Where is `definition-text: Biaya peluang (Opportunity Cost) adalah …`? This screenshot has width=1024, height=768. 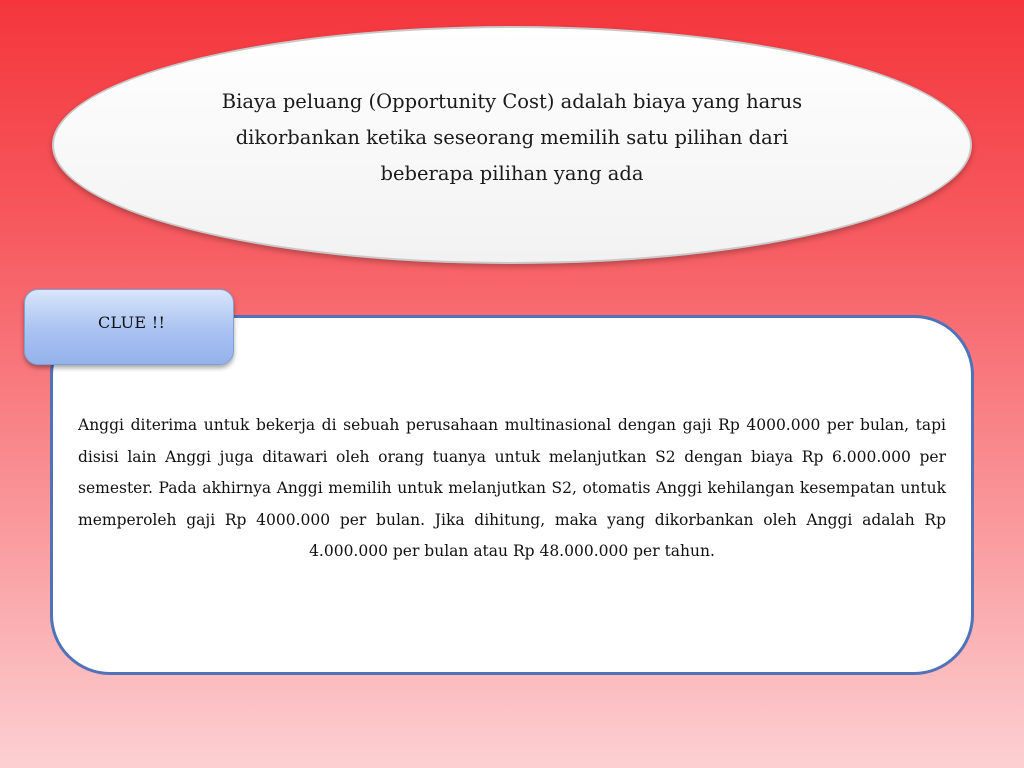 definition-text: Biaya peluang (Opportunity Cost) adalah … is located at coordinates (512, 137).